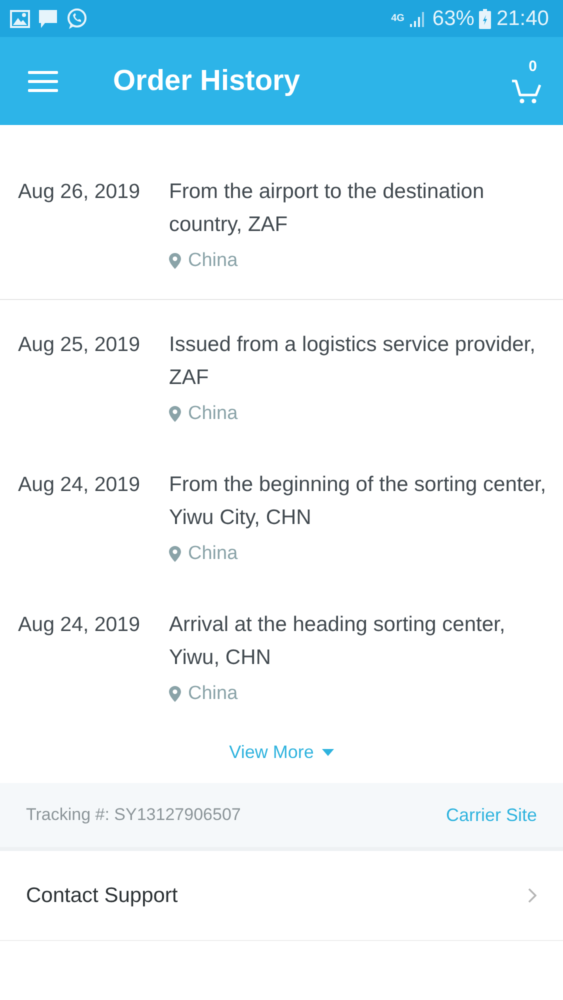 The width and height of the screenshot is (563, 1000). I want to click on tracking-number: Tracking #: SY13127906507, so click(133, 815).